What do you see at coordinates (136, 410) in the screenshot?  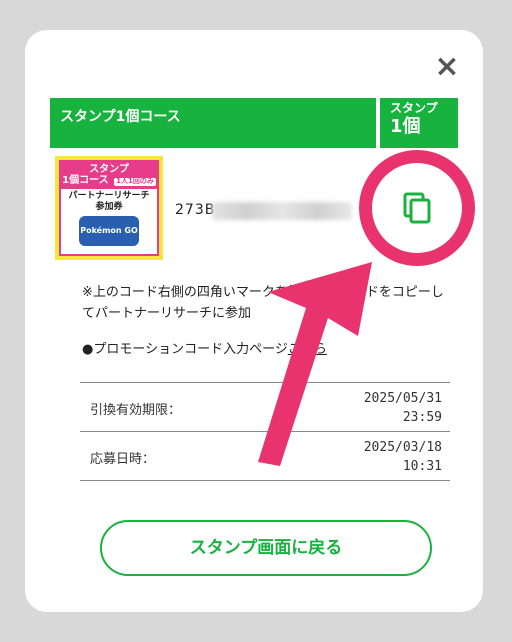 I see `expiry-label: 引換有効期限：` at bounding box center [136, 410].